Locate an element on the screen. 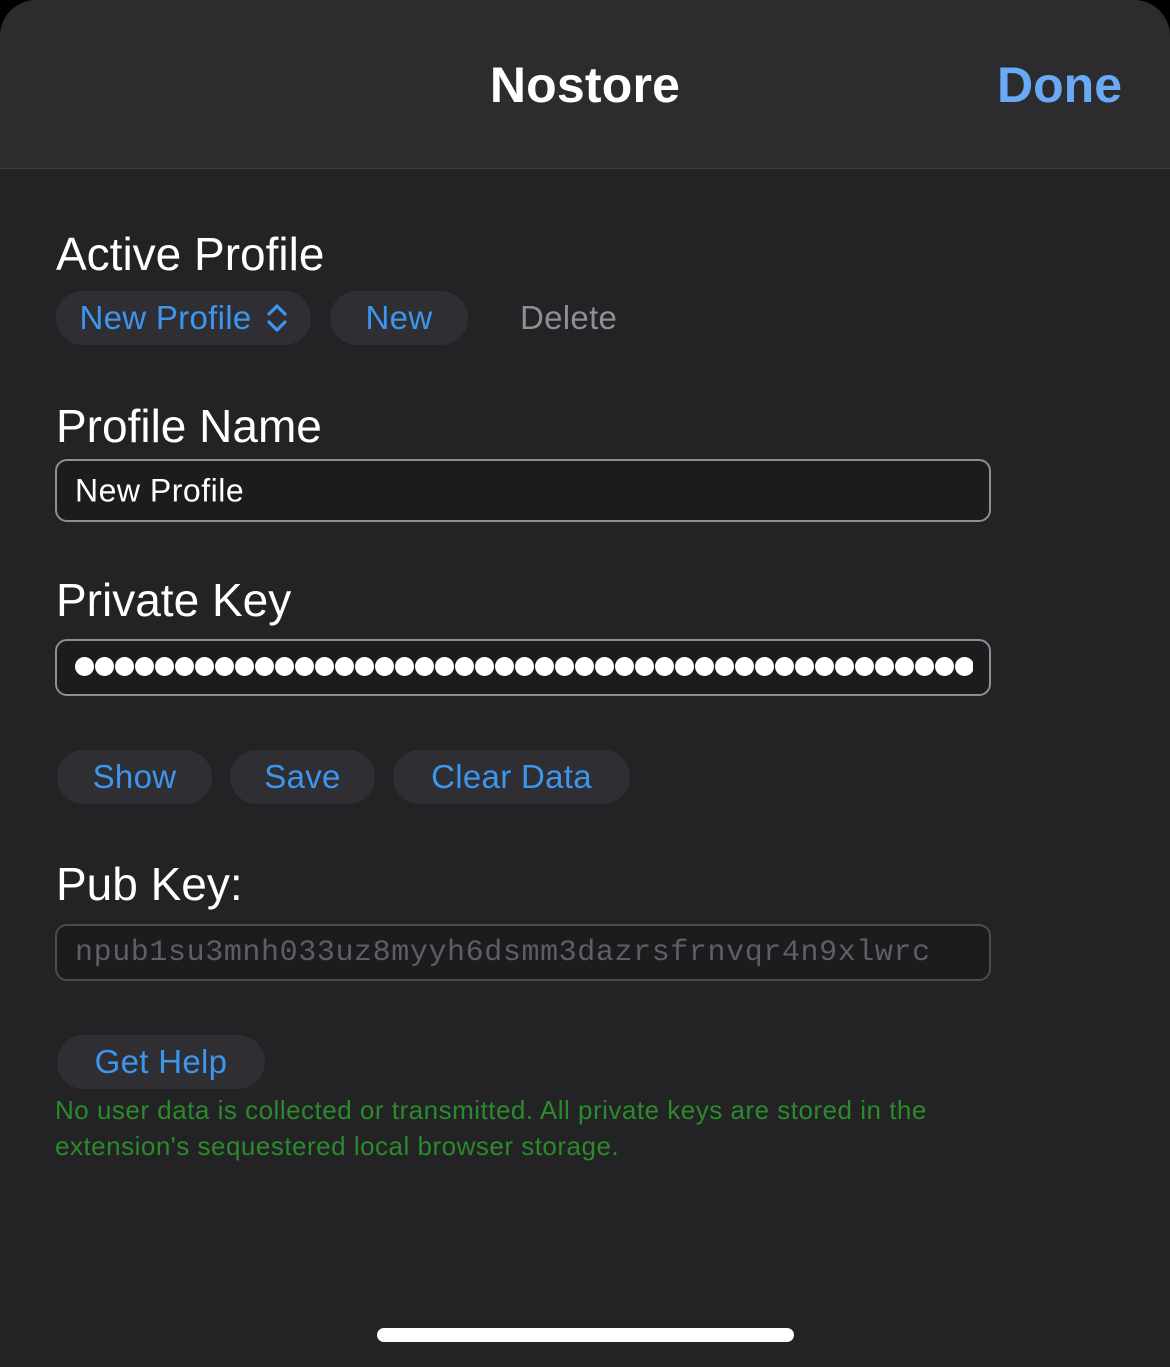 This screenshot has height=1367, width=1170. new-profile-button: New is located at coordinates (399, 318).